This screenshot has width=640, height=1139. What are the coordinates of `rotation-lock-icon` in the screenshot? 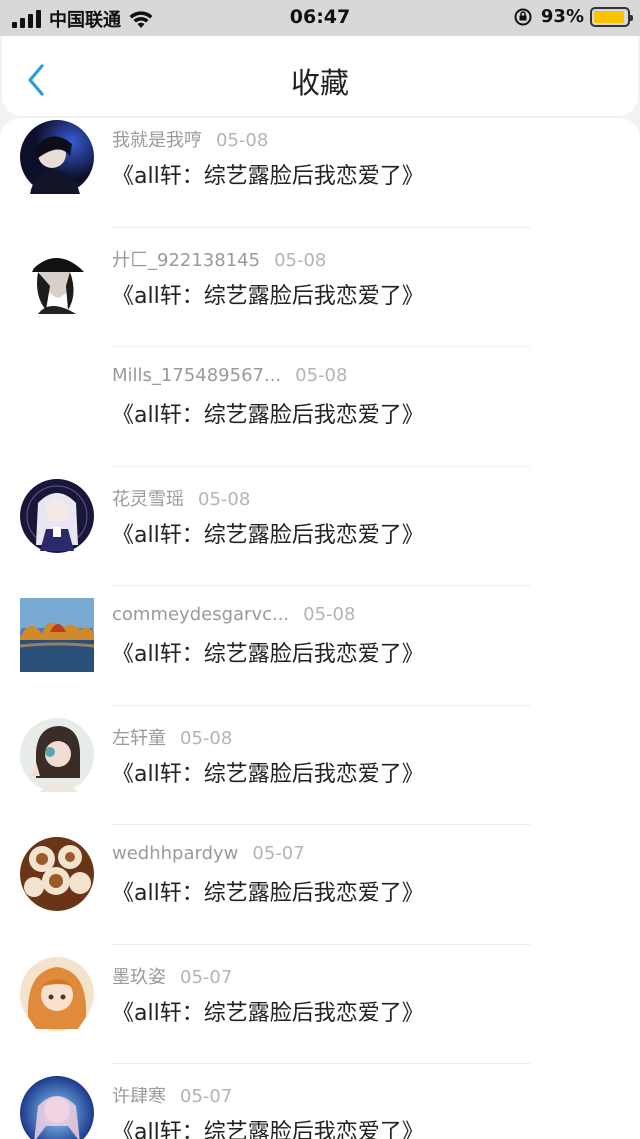 It's located at (523, 16).